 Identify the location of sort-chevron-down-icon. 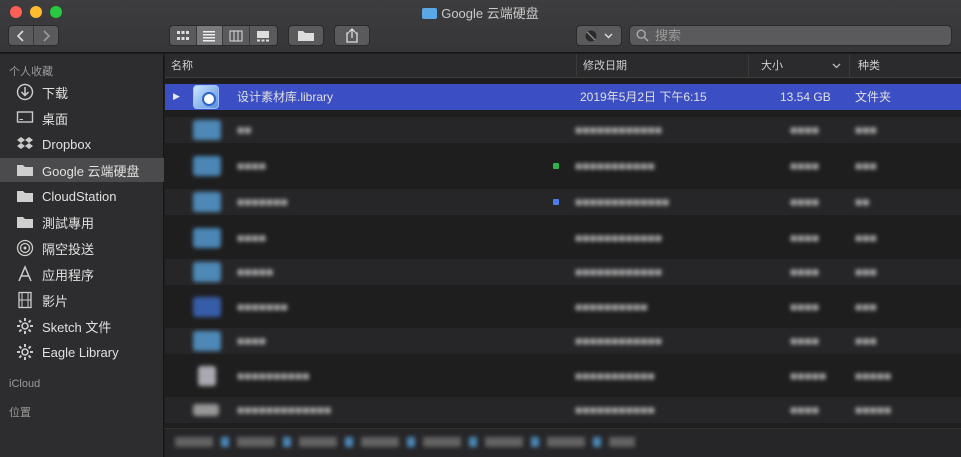
(836, 66).